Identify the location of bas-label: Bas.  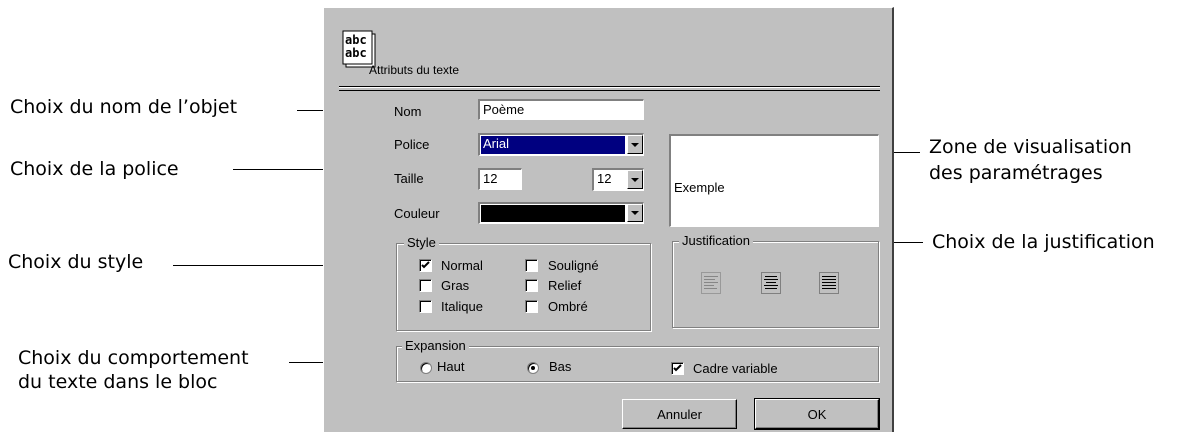
(560, 366).